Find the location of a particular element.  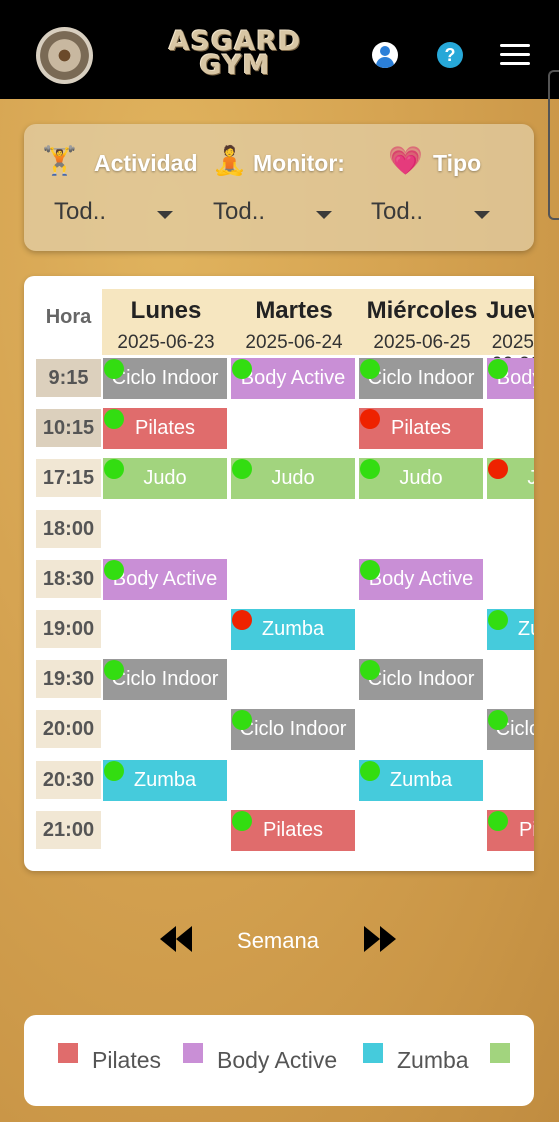

day-name: Martes is located at coordinates (294, 310).